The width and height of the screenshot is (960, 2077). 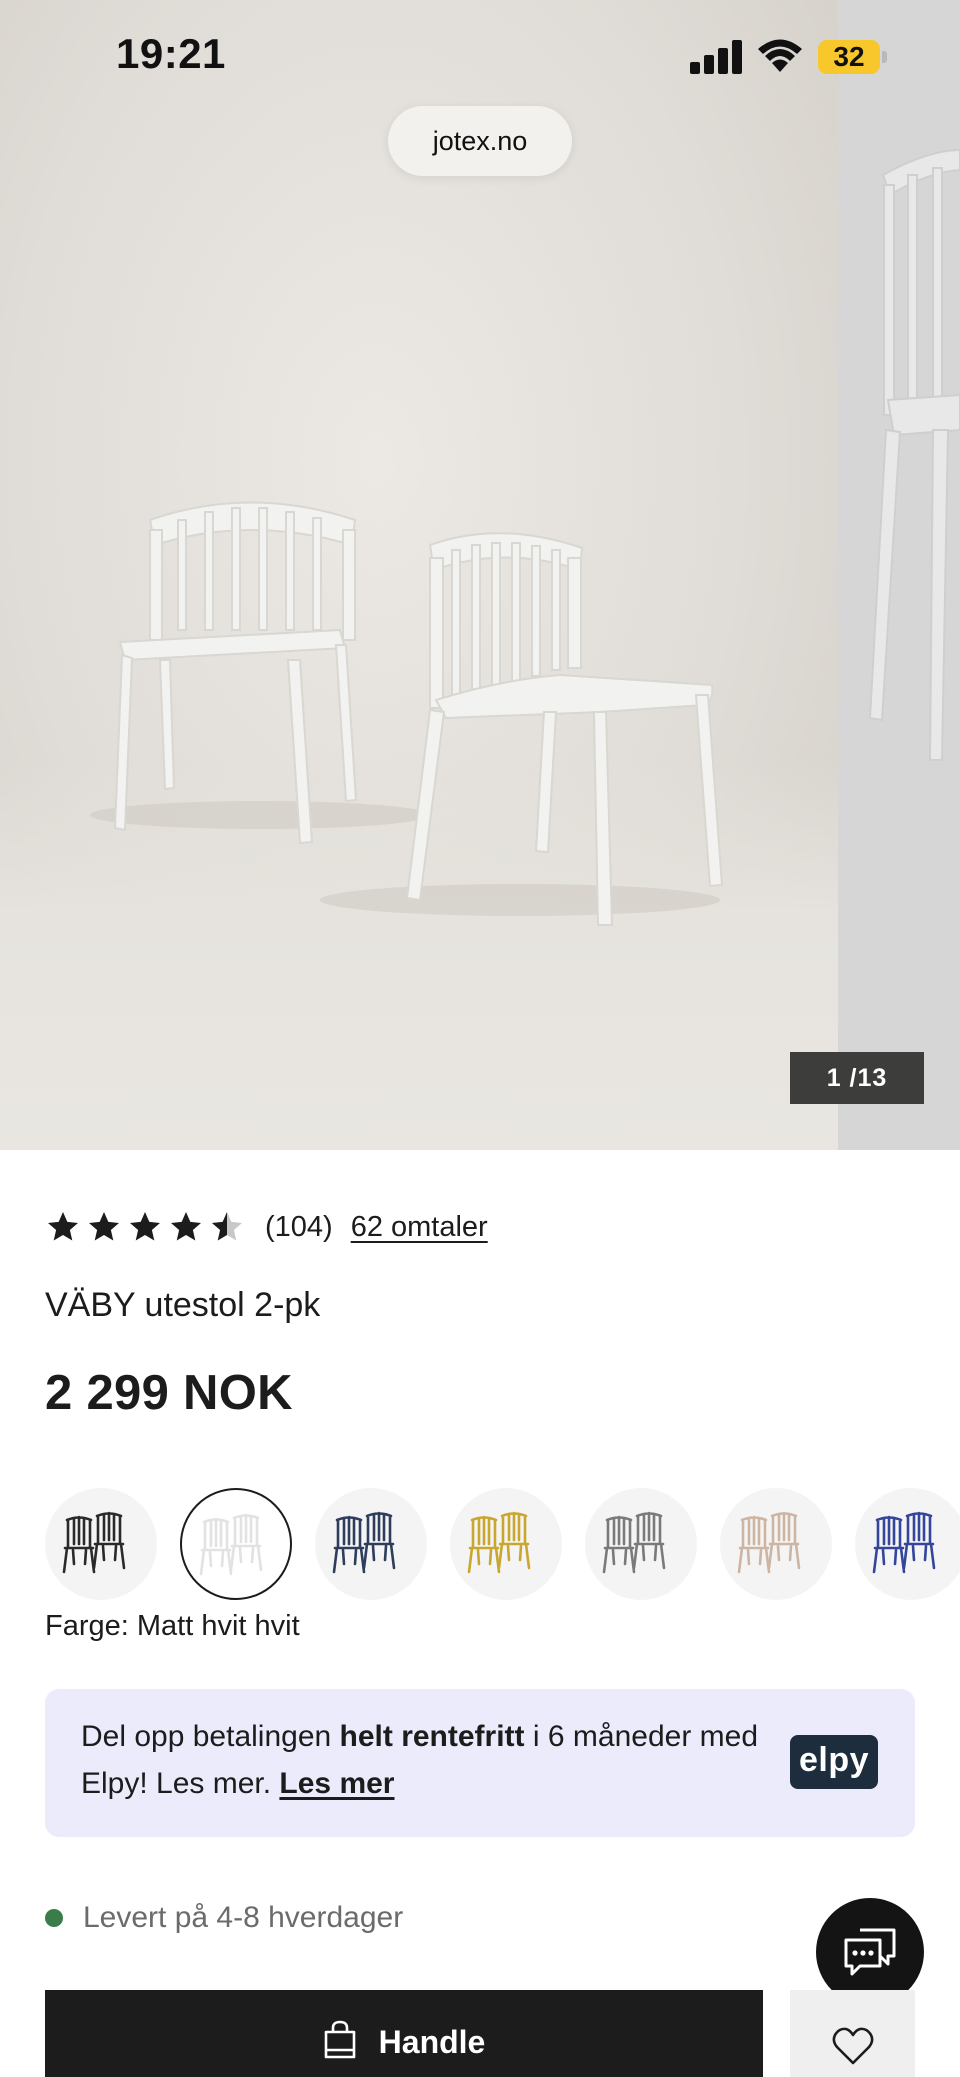 What do you see at coordinates (716, 57) in the screenshot?
I see `cellular-signal-icon` at bounding box center [716, 57].